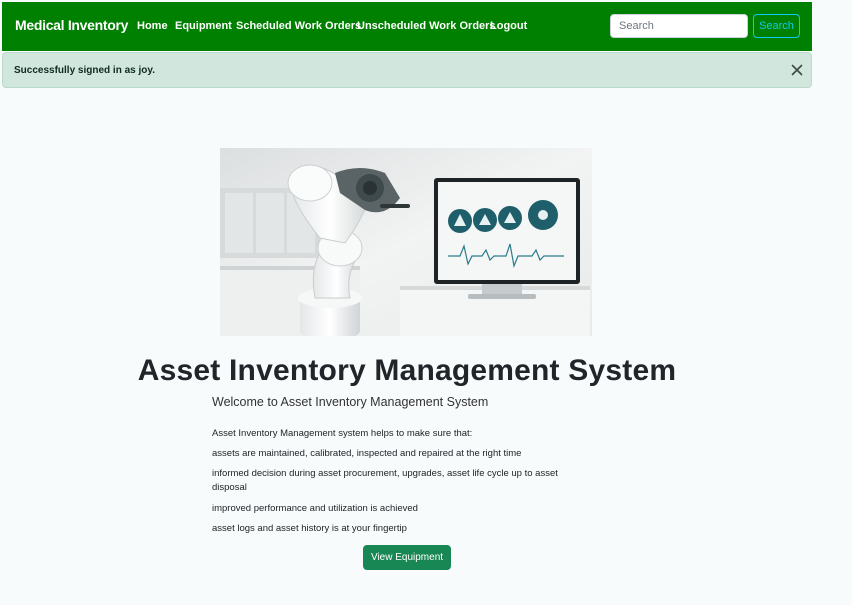 The height and width of the screenshot is (605, 852). I want to click on close-icon, so click(797, 70).